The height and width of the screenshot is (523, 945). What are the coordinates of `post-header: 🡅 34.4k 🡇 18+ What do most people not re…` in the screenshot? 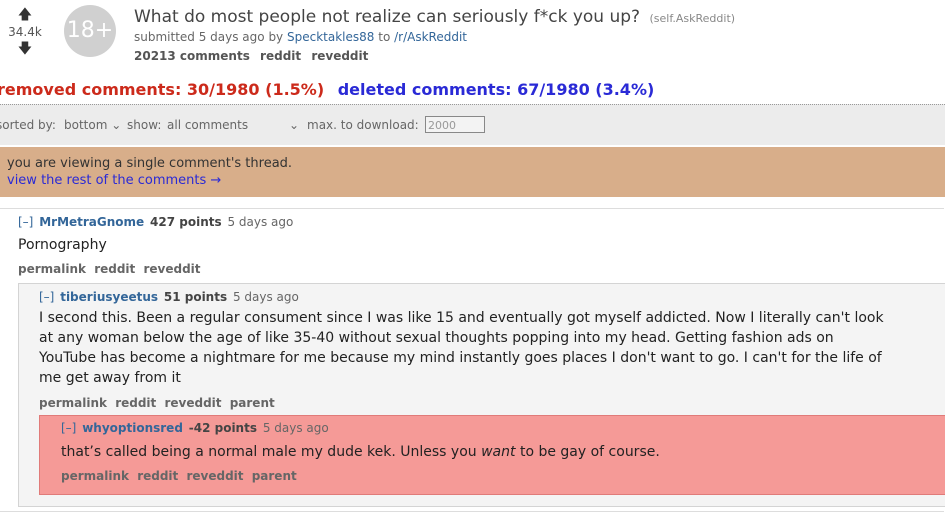 It's located at (472, 36).